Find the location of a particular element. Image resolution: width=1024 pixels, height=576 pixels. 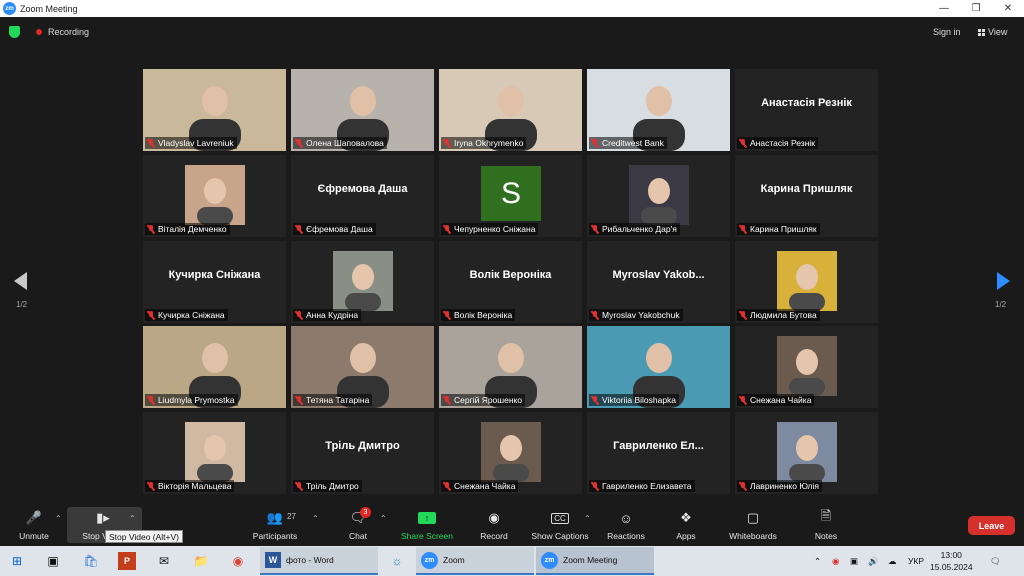

participant-display-name: Волік Вероніка is located at coordinates (510, 275).